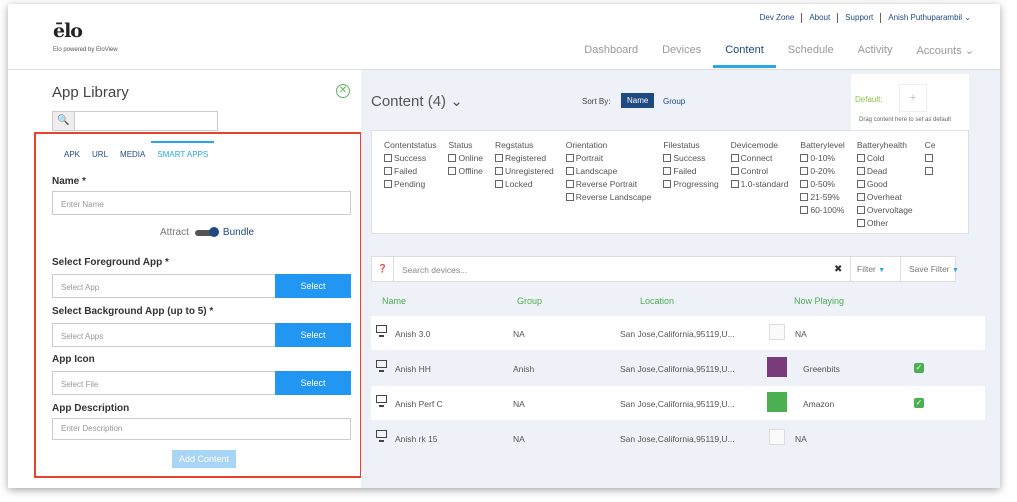  Describe the element at coordinates (875, 56) in the screenshot. I see `nav-activity: Activity` at that location.